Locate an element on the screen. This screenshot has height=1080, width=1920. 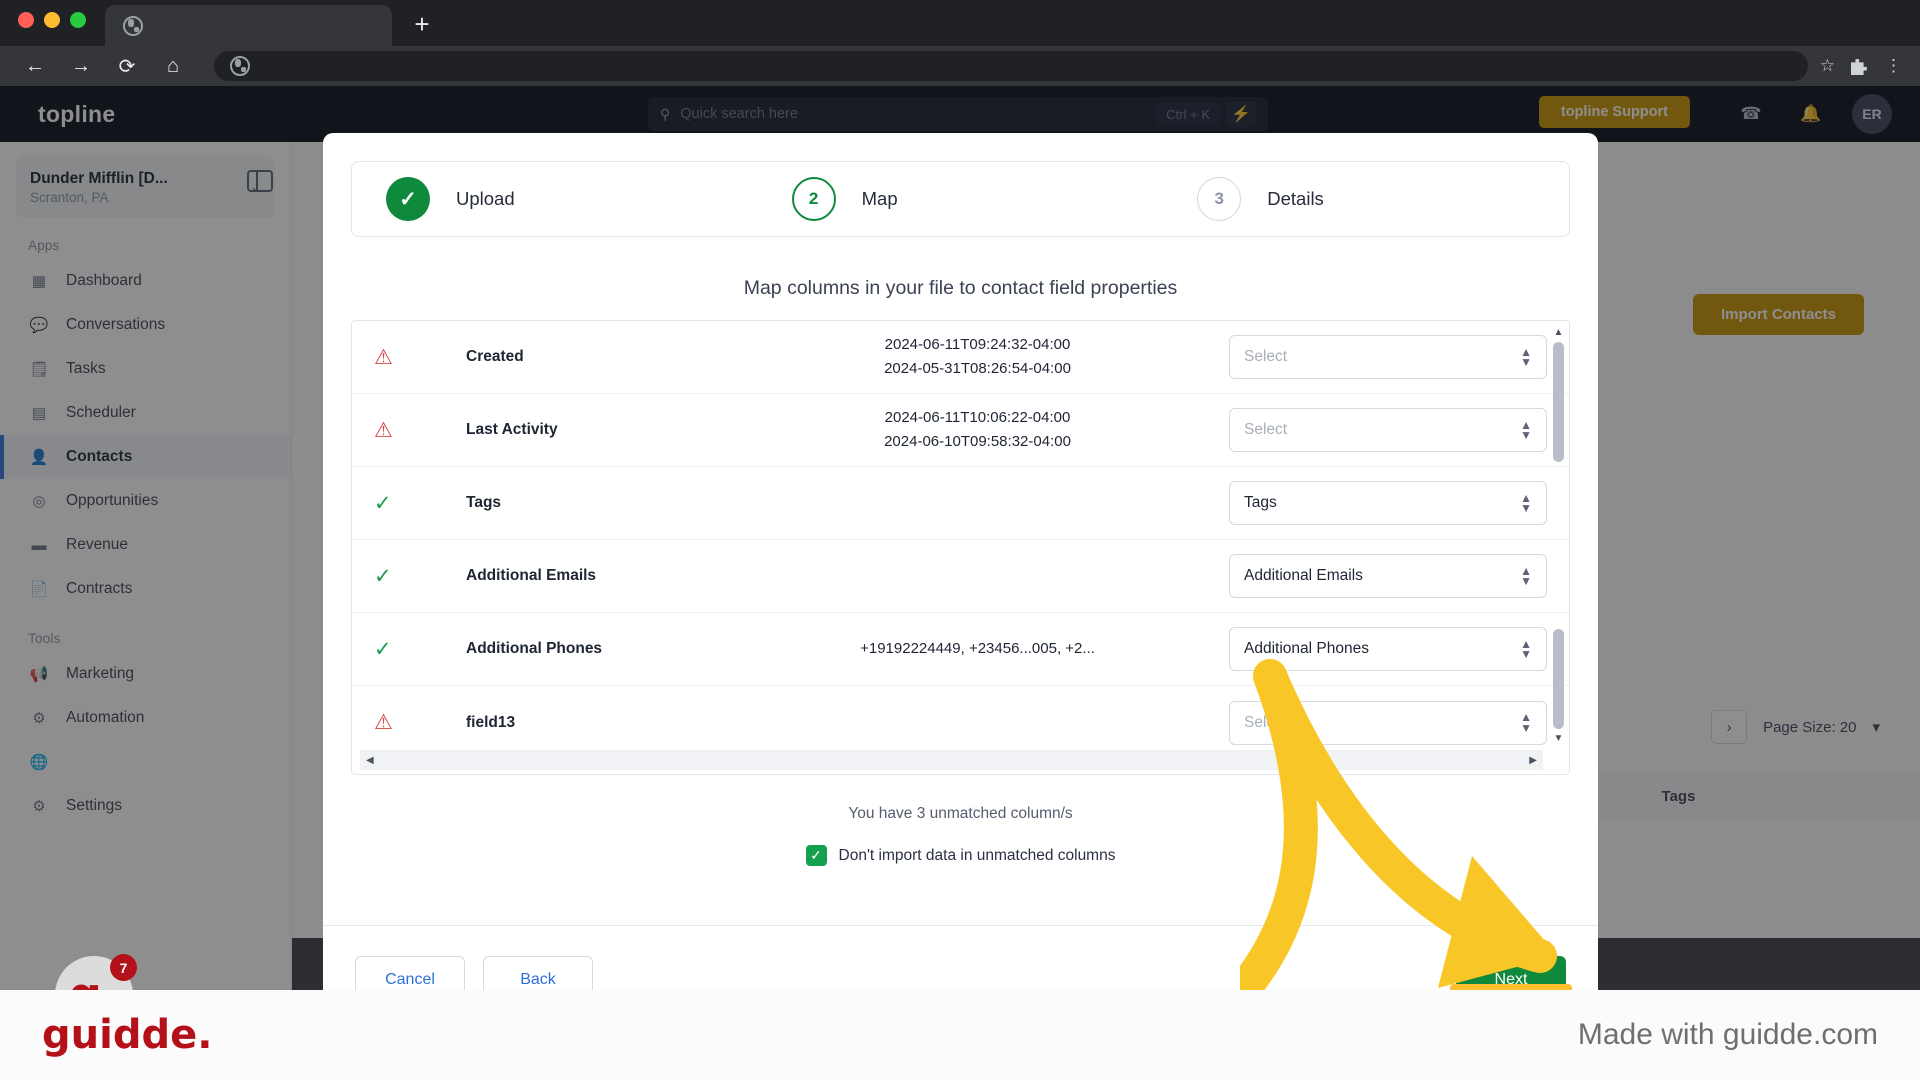
source-column-name: Tags is located at coordinates (484, 502).